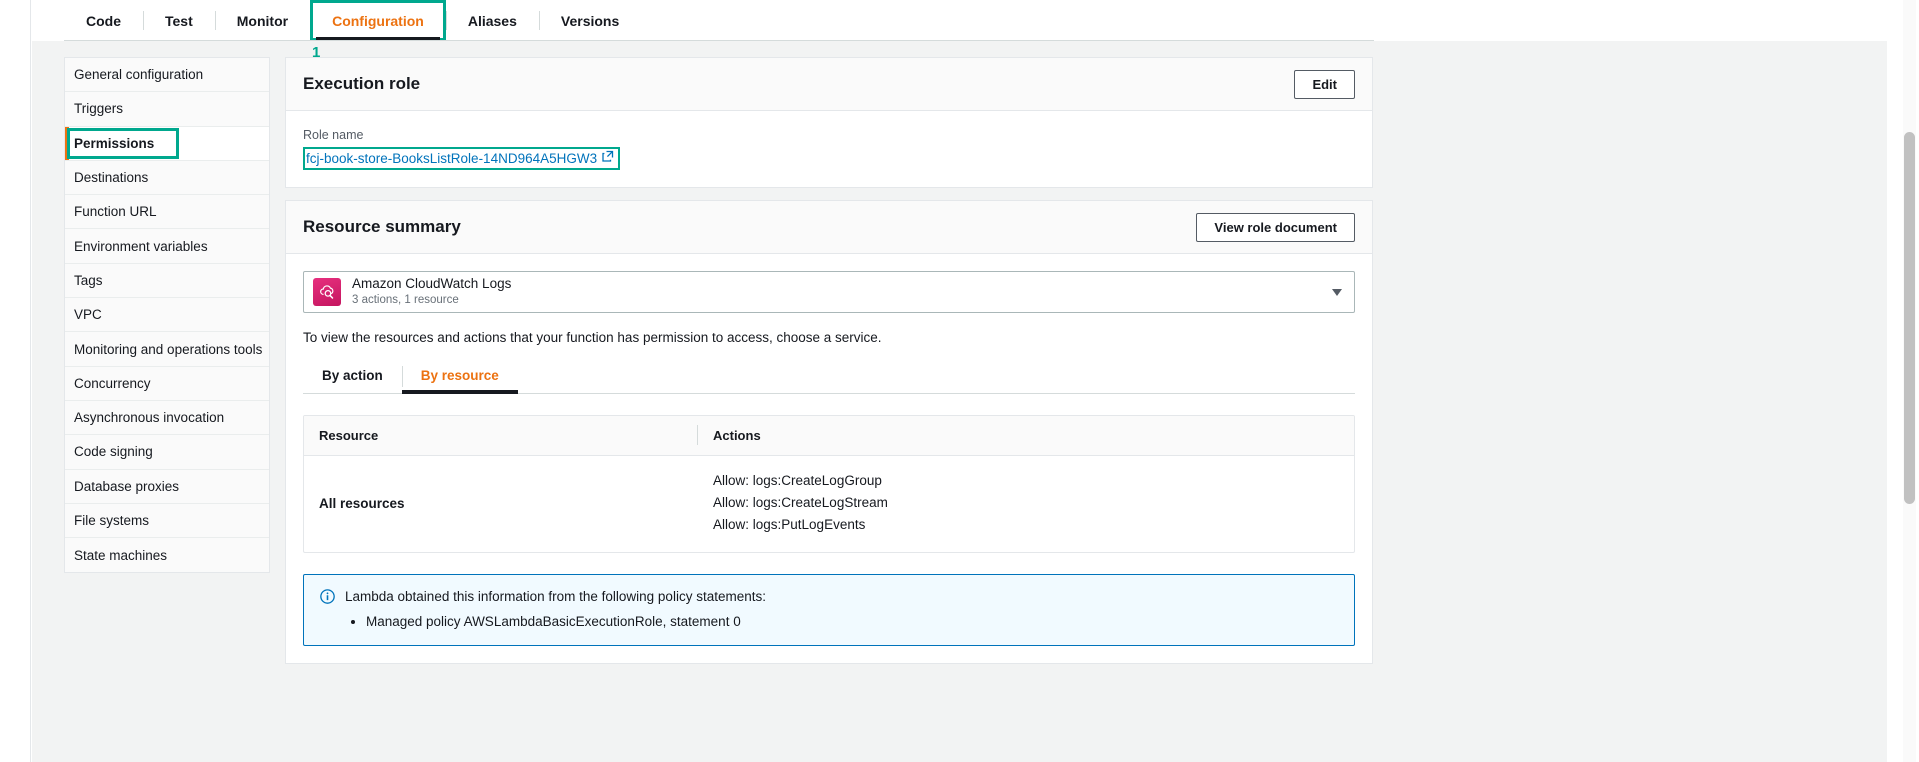 The width and height of the screenshot is (1919, 762). What do you see at coordinates (111, 178) in the screenshot?
I see `sidebar-item-label: Destinations` at bounding box center [111, 178].